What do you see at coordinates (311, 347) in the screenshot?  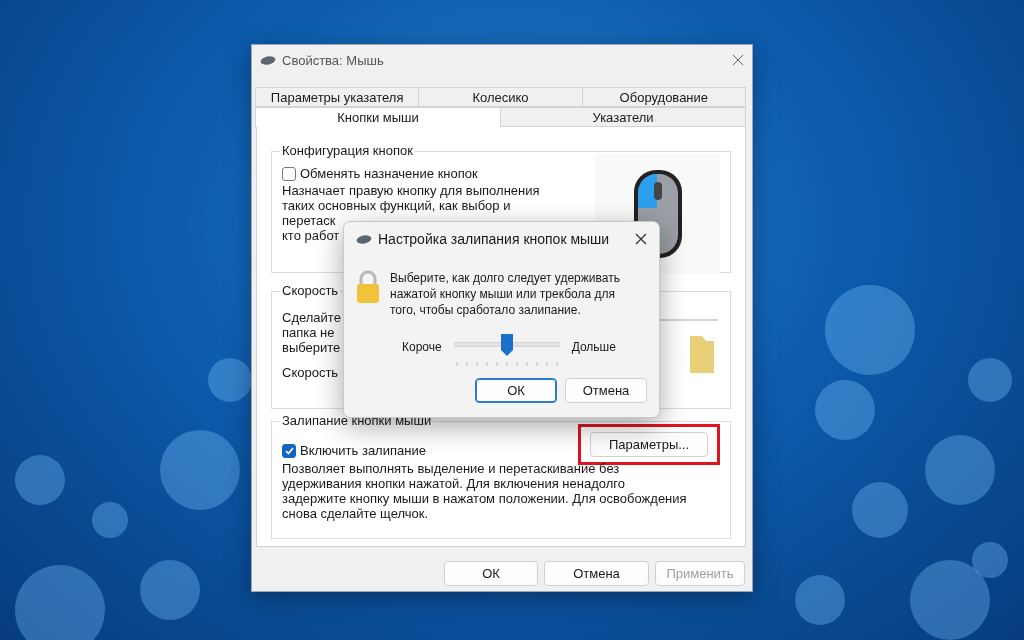 I see `description-line: выберите` at bounding box center [311, 347].